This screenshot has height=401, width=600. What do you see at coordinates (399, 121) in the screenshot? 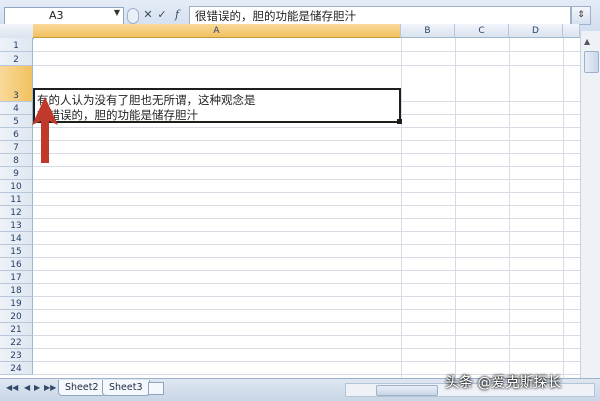
I see `fill-handle` at bounding box center [399, 121].